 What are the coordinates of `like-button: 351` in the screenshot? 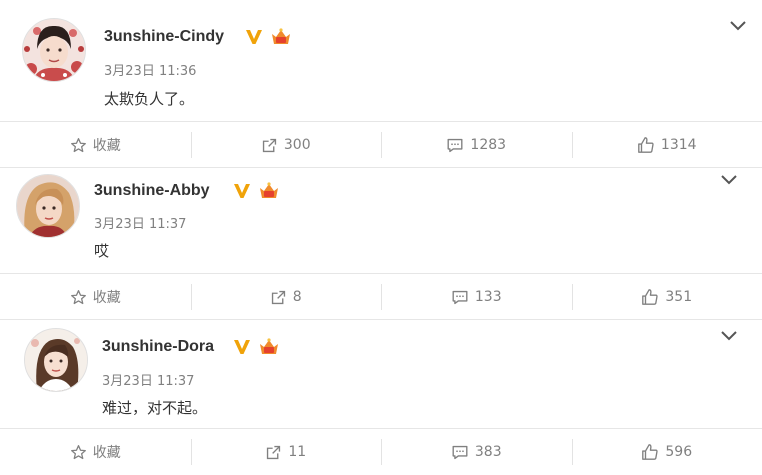 It's located at (667, 297).